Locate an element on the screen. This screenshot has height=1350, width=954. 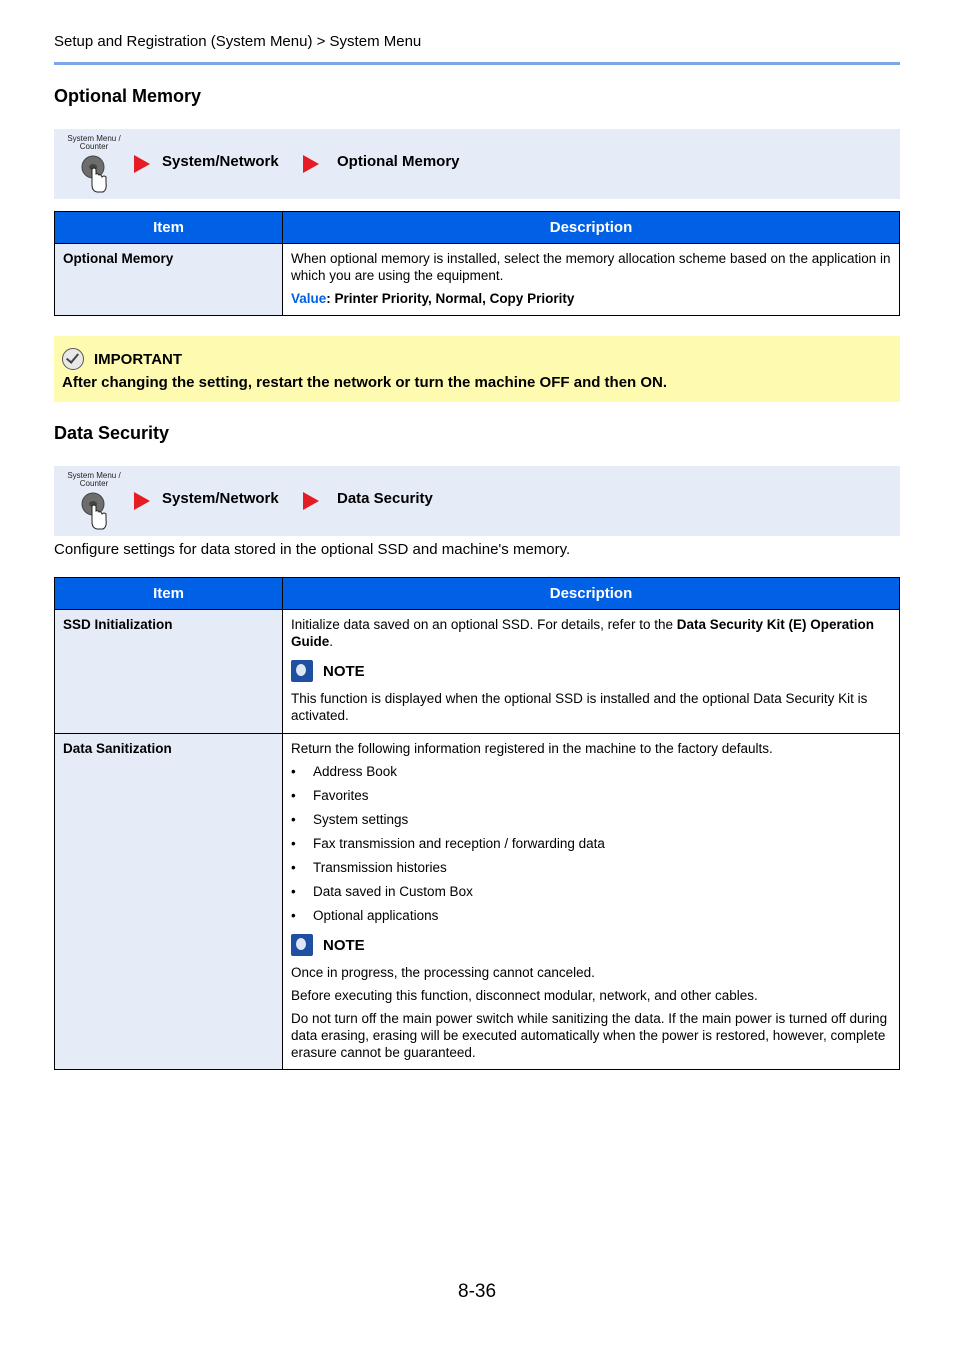
check-circle-icon is located at coordinates (73, 359).